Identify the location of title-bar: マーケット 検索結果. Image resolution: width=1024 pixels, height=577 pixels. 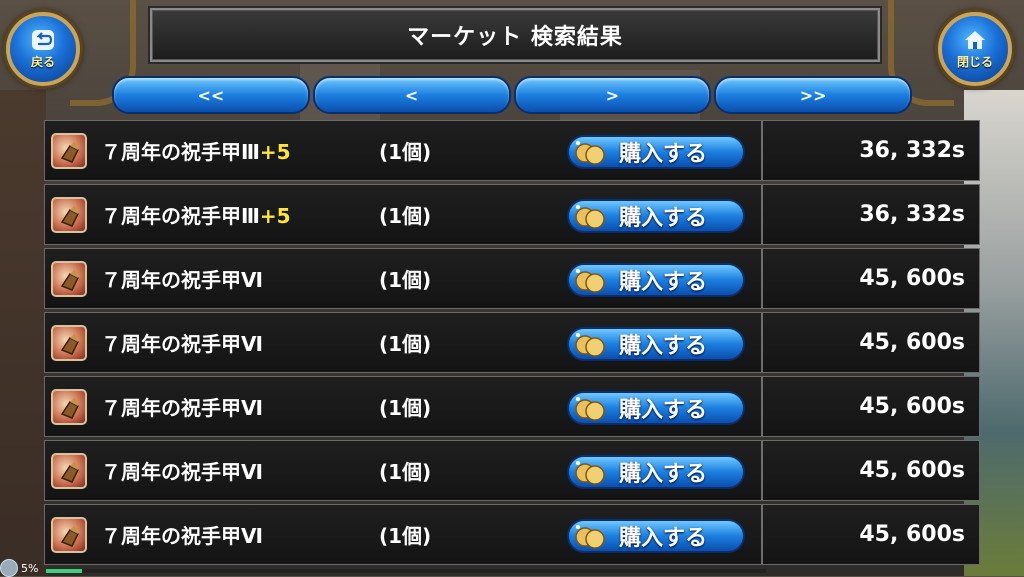
(515, 35).